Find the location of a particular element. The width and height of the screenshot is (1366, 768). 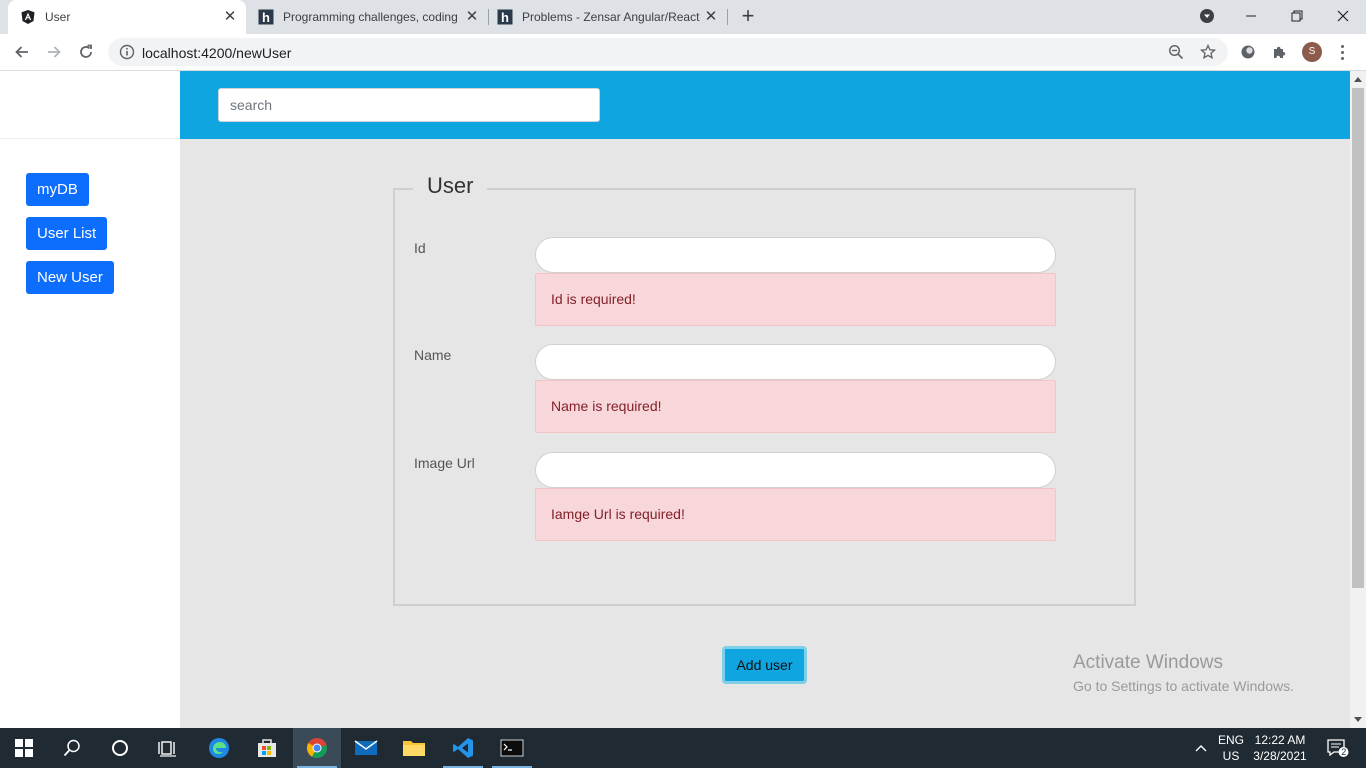

folder-icon is located at coordinates (414, 748).